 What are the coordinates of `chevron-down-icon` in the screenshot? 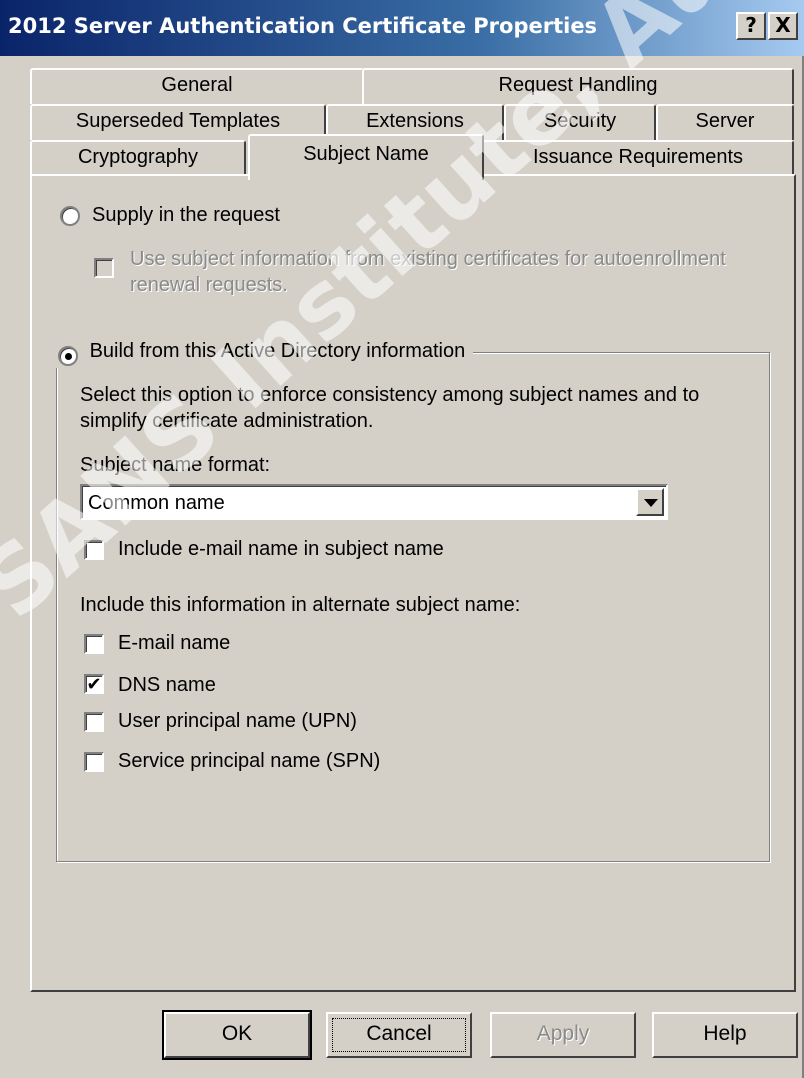 It's located at (650, 502).